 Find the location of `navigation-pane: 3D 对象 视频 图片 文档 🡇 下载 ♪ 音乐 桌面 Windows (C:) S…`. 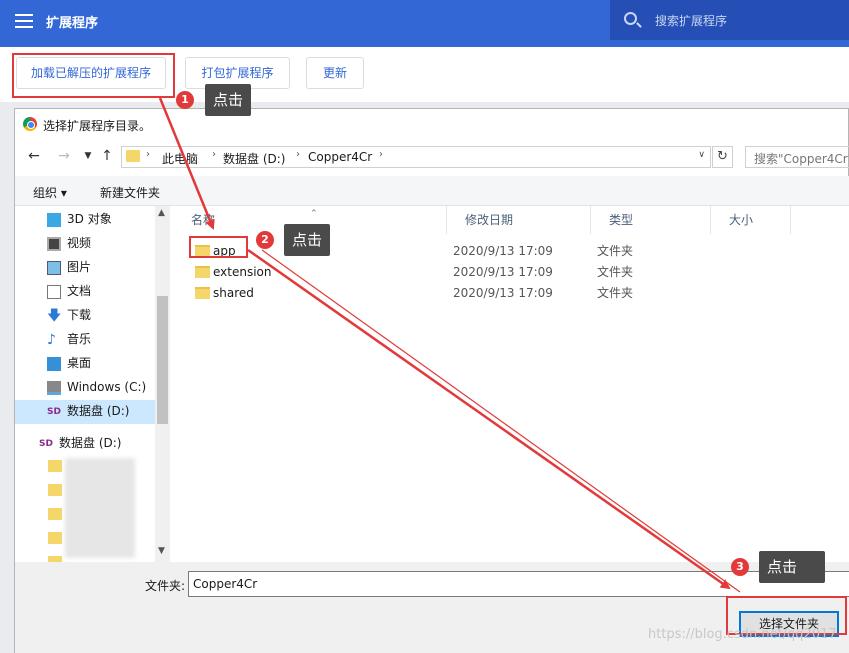

navigation-pane: 3D 对象 视频 图片 文档 🡇 下载 ♪ 音乐 桌面 Windows (C:) S… is located at coordinates (92, 384).